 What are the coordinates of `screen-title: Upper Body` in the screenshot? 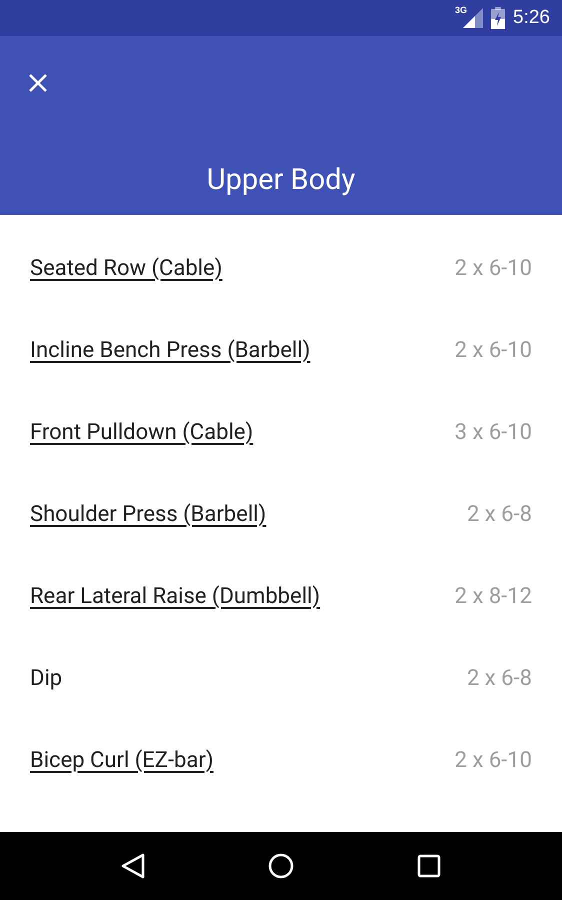 It's located at (281, 180).